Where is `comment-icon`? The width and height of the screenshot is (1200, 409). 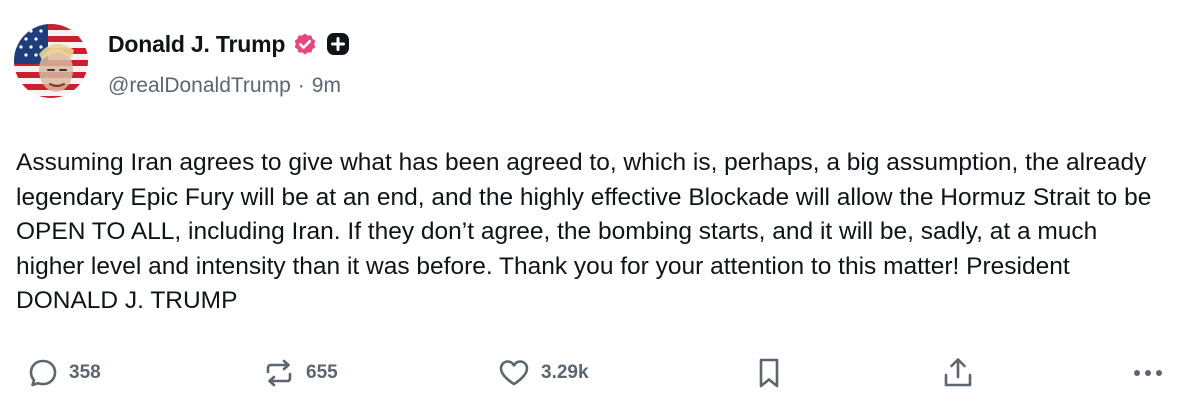 comment-icon is located at coordinates (43, 373).